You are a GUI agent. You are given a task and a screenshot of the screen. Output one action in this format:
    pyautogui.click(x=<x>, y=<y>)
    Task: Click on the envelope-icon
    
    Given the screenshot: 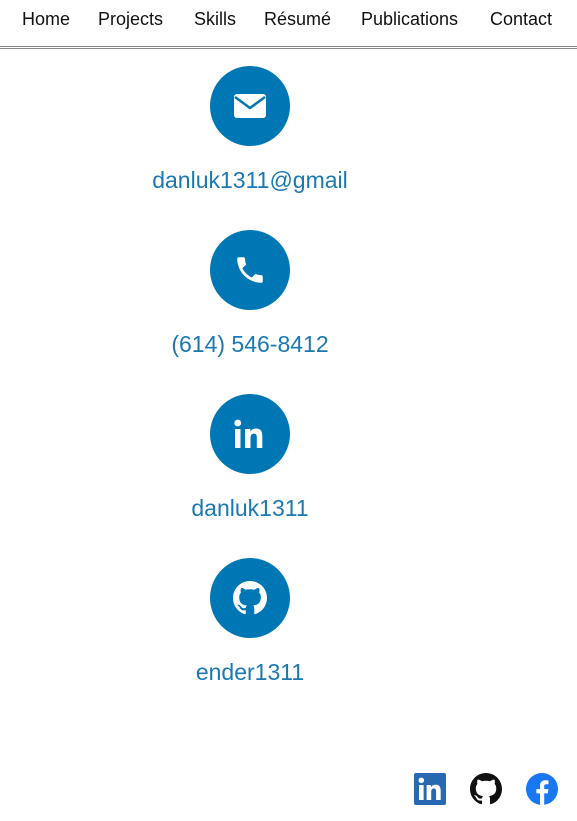 What is the action you would take?
    pyautogui.click(x=250, y=106)
    